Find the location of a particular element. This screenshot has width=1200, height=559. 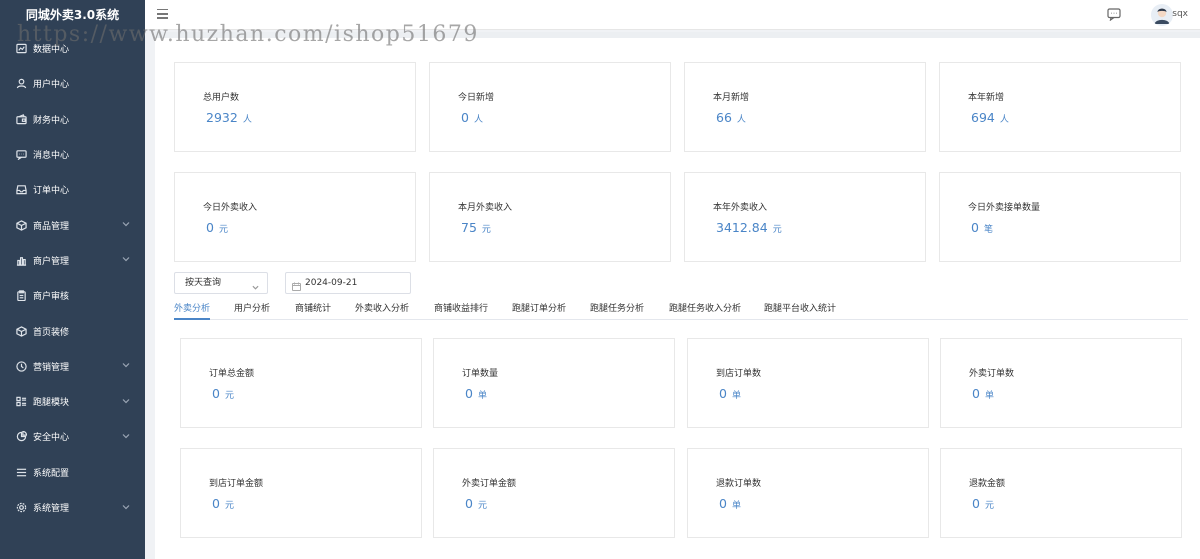

list-icon is located at coordinates (21, 472).